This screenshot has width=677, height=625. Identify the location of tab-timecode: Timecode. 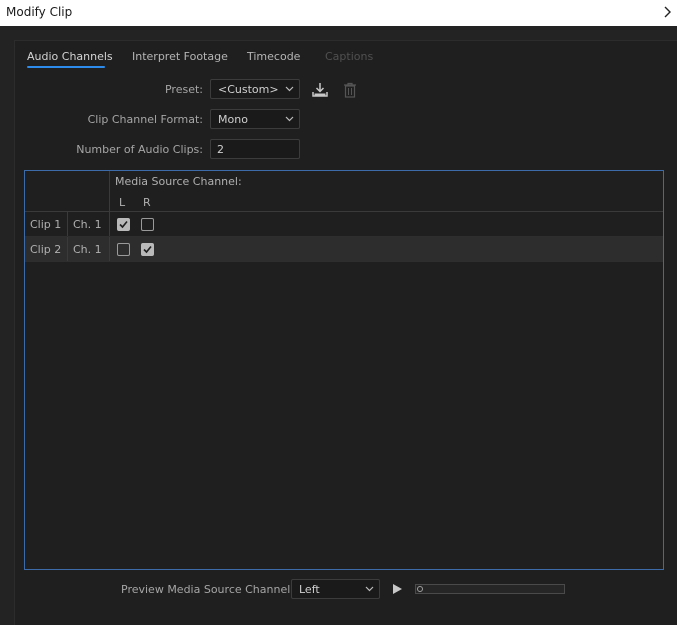
(273, 56).